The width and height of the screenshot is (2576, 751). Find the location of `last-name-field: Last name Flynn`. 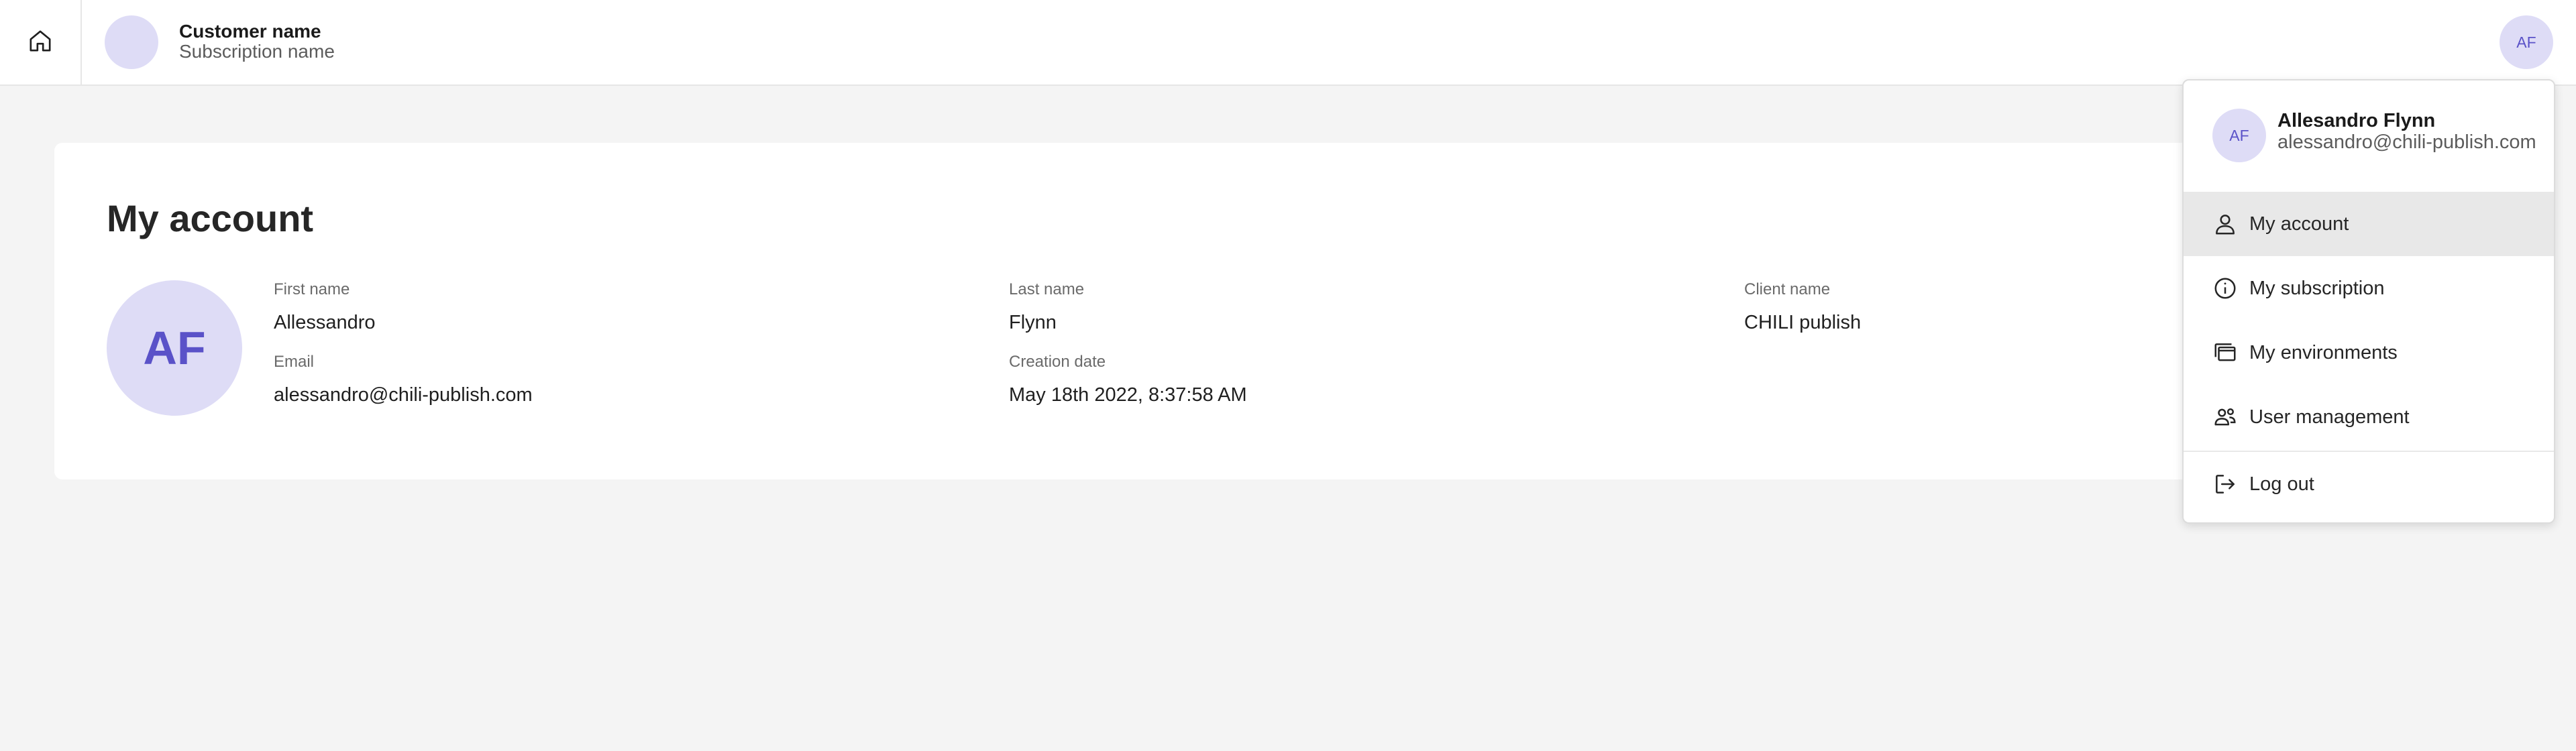

last-name-field: Last name Flynn is located at coordinates (1046, 307).